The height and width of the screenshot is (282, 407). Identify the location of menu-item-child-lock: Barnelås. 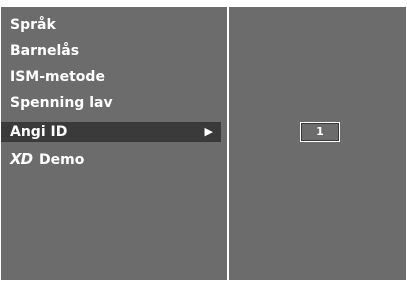
(118, 51).